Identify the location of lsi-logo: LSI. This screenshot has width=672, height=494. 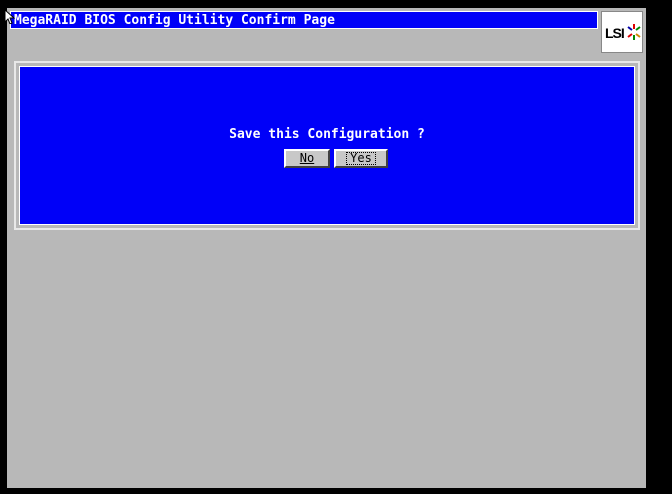
(622, 32).